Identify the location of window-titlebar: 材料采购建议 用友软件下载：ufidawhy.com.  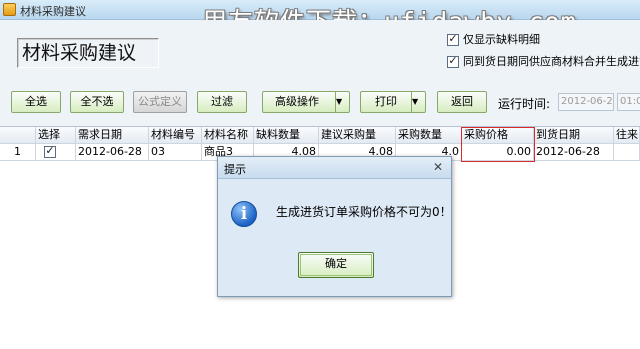
(320, 18).